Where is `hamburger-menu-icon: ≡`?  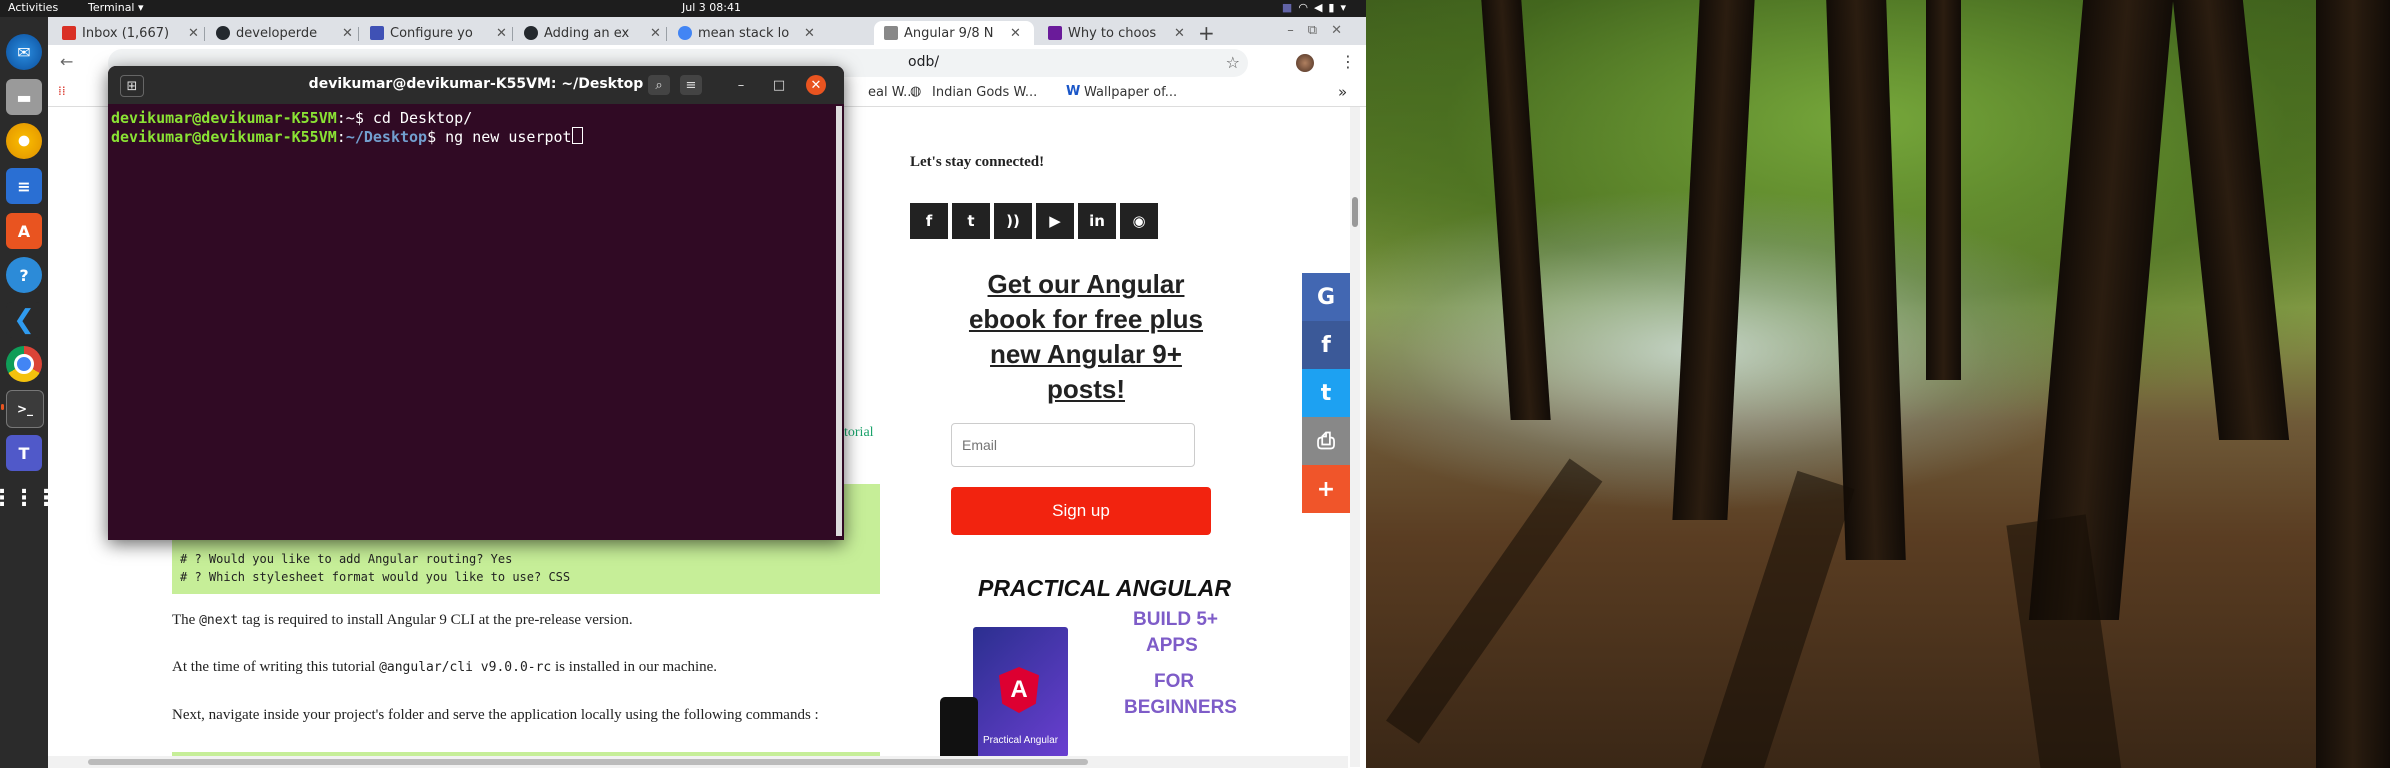
hamburger-menu-icon: ≡ is located at coordinates (691, 85).